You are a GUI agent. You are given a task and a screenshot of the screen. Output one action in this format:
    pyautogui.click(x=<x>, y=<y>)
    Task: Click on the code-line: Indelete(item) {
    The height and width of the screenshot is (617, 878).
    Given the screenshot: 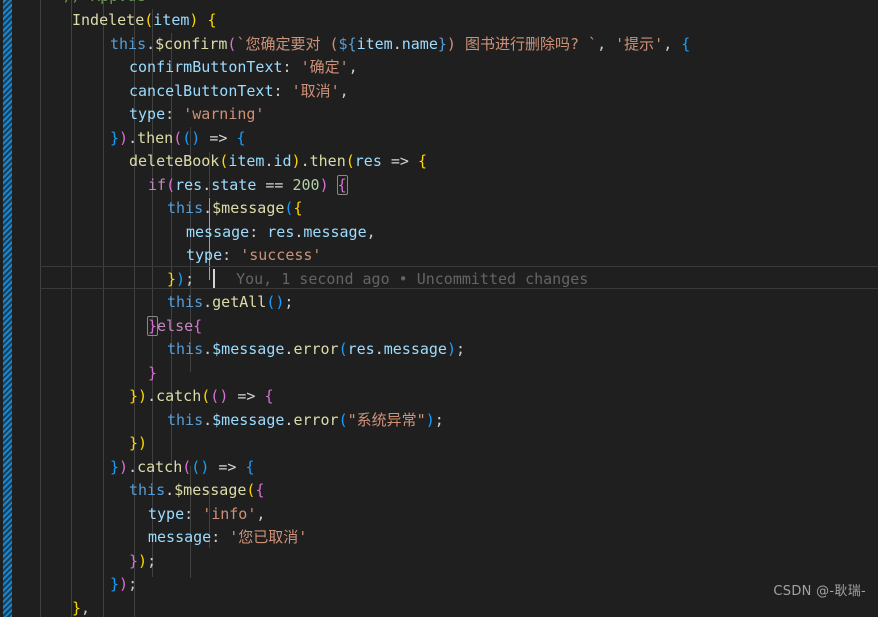 What is the action you would take?
    pyautogui.click(x=144, y=21)
    